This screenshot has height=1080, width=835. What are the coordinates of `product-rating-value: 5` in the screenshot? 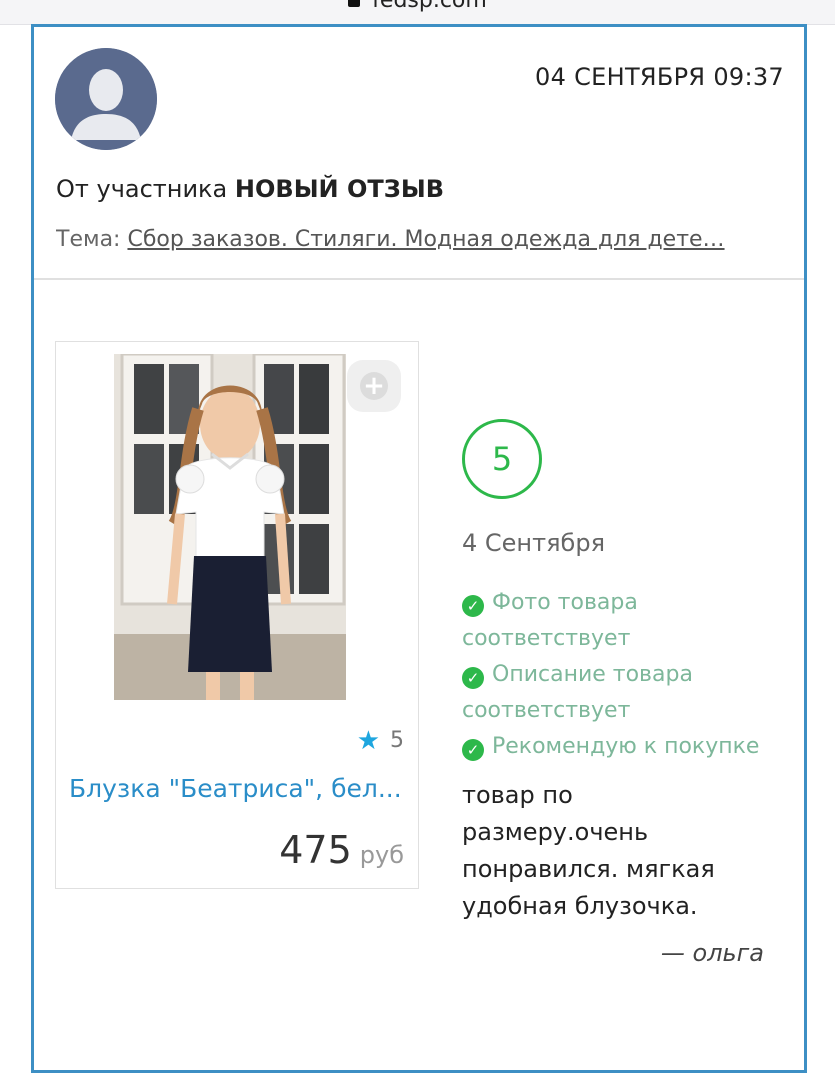 It's located at (397, 740).